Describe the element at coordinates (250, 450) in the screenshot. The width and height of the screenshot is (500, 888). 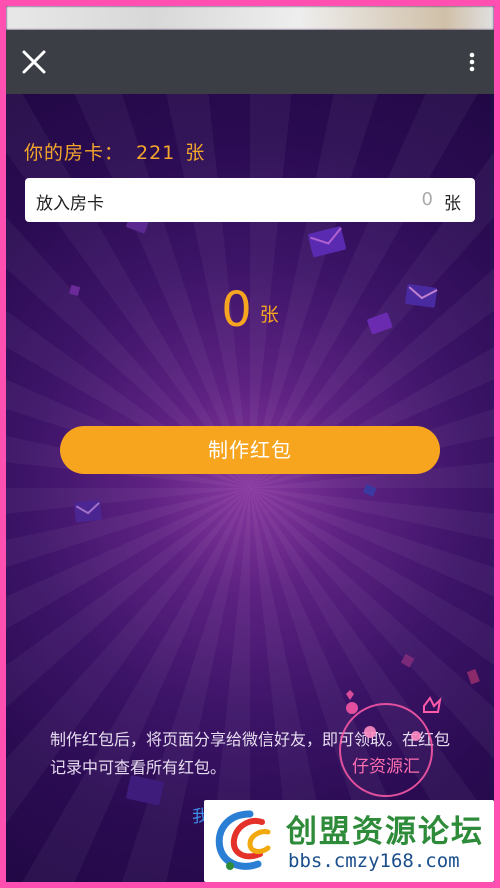
I see `make-red-packet-button: 制作红包` at that location.